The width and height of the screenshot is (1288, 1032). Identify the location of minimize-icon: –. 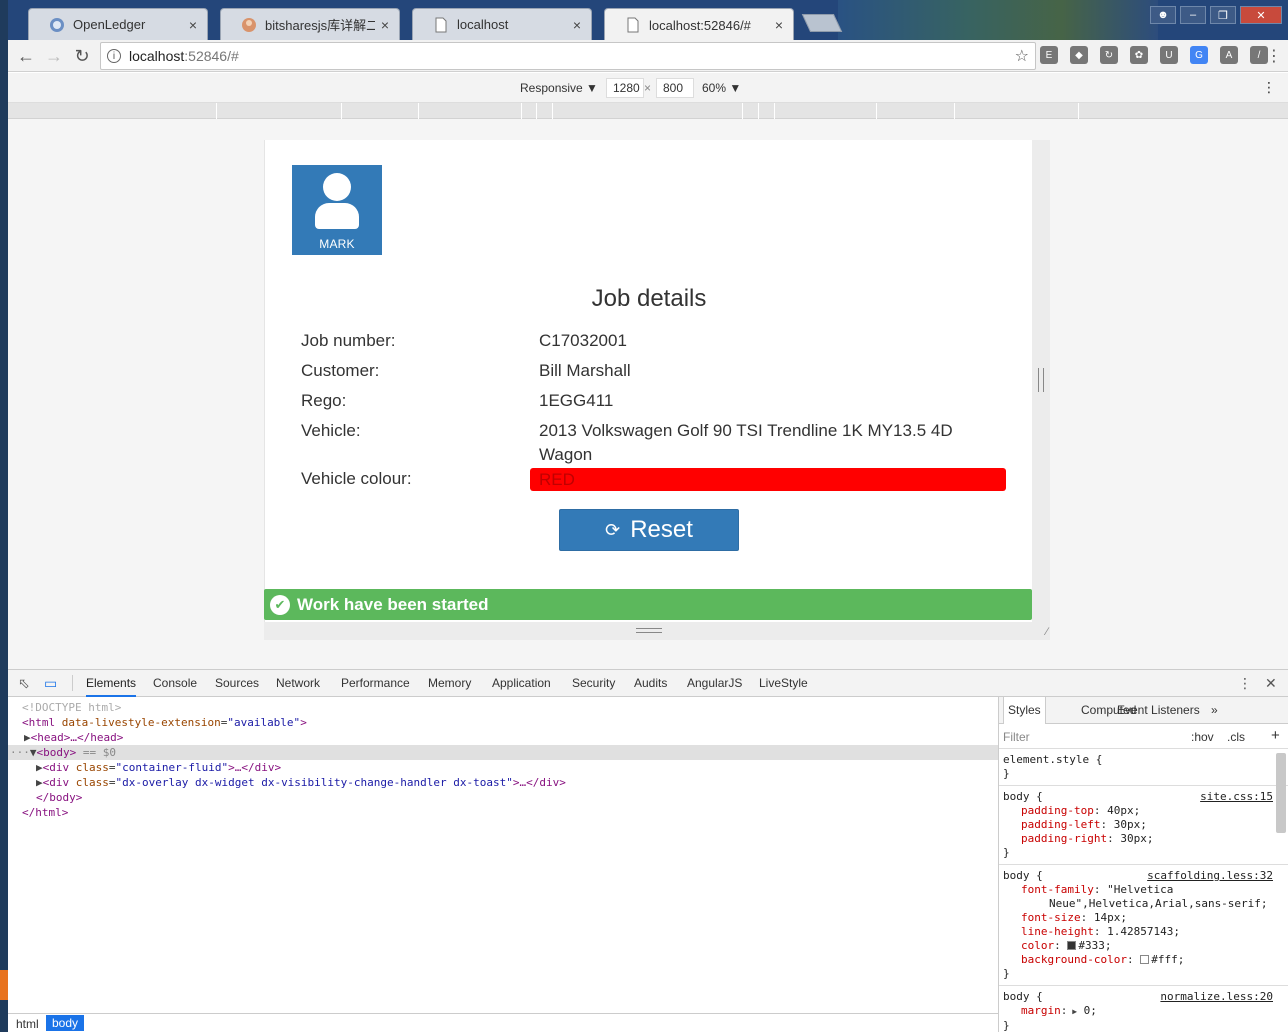
(1193, 15).